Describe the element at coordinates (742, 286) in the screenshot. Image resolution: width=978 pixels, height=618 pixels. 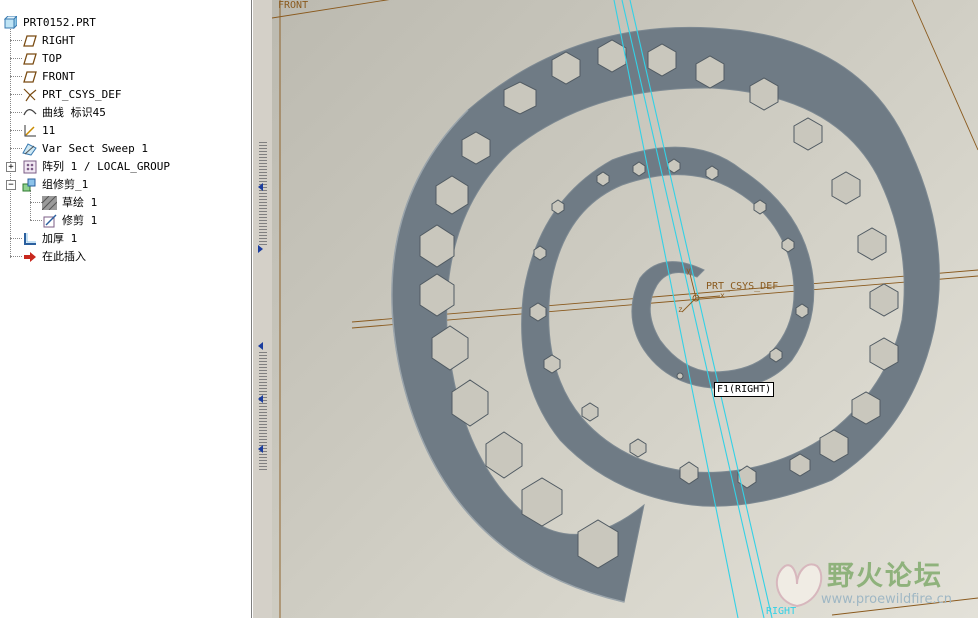
I see `csys-label: PRT_CSYS_DEF` at that location.